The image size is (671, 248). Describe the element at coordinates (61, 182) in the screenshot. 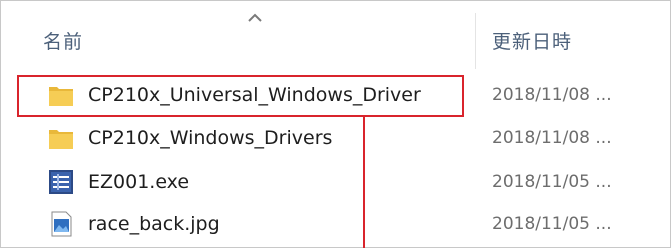

I see `exe-app-icon` at that location.